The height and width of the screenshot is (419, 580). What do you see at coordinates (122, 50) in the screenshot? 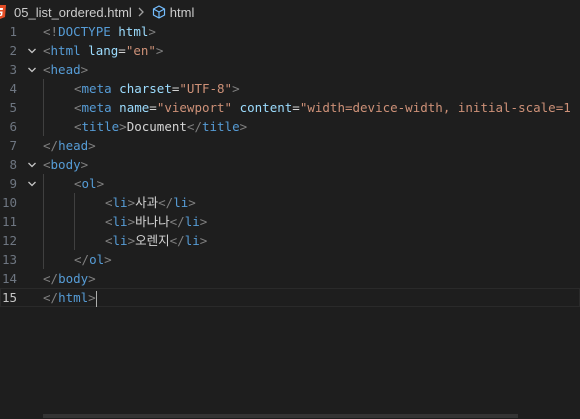
I see `code-token: =` at bounding box center [122, 50].